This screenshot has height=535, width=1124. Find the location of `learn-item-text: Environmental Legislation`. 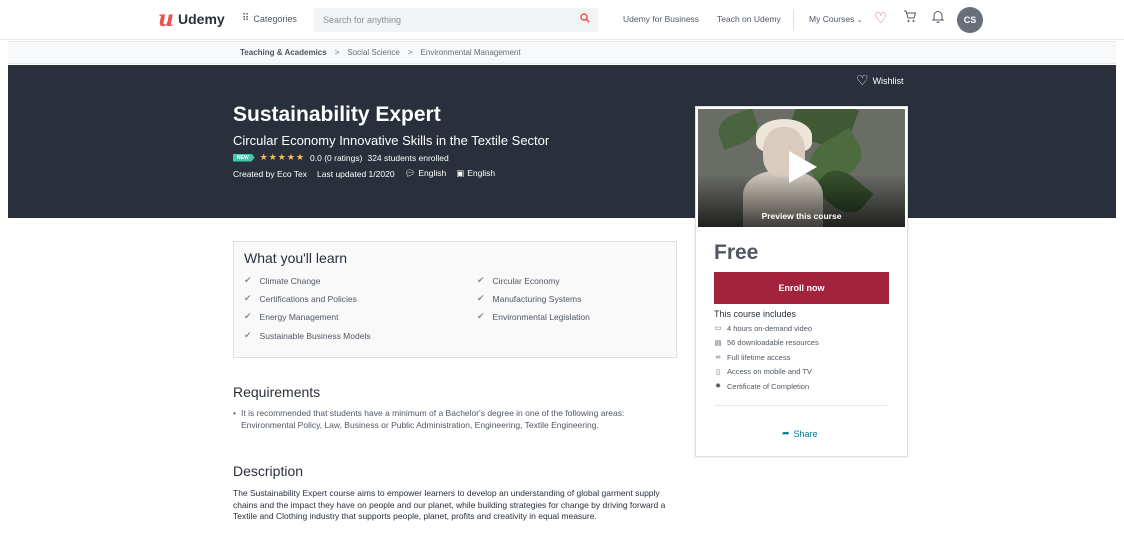

learn-item-text: Environmental Legislation is located at coordinates (541, 316).